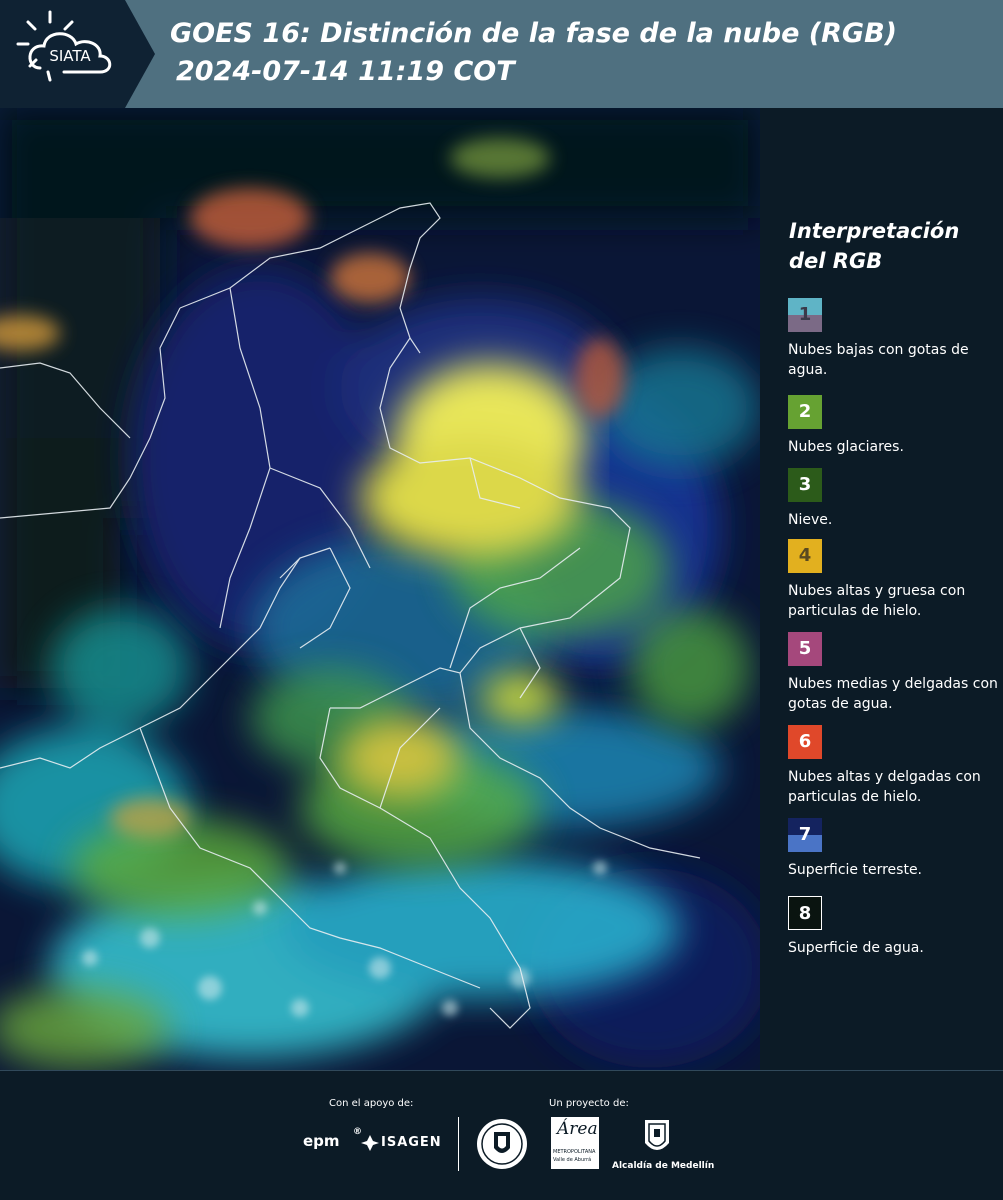 The width and height of the screenshot is (1003, 1200). I want to click on legend-item-2: 2 Nubes glaciares., so click(894, 426).